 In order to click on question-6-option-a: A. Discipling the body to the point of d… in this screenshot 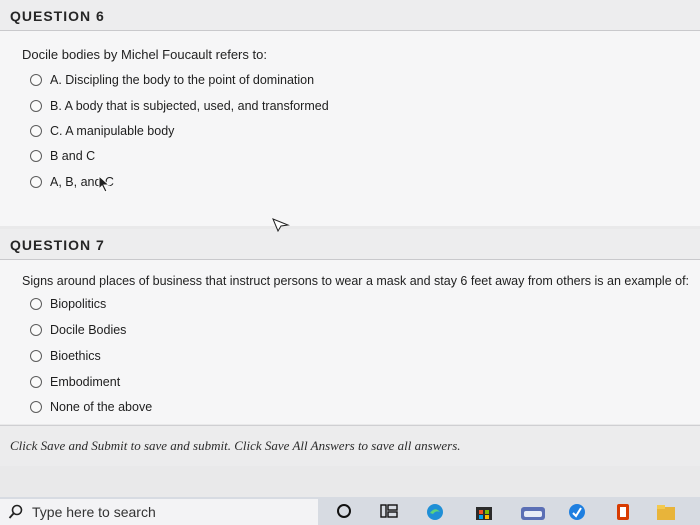, I will do `click(172, 80)`.